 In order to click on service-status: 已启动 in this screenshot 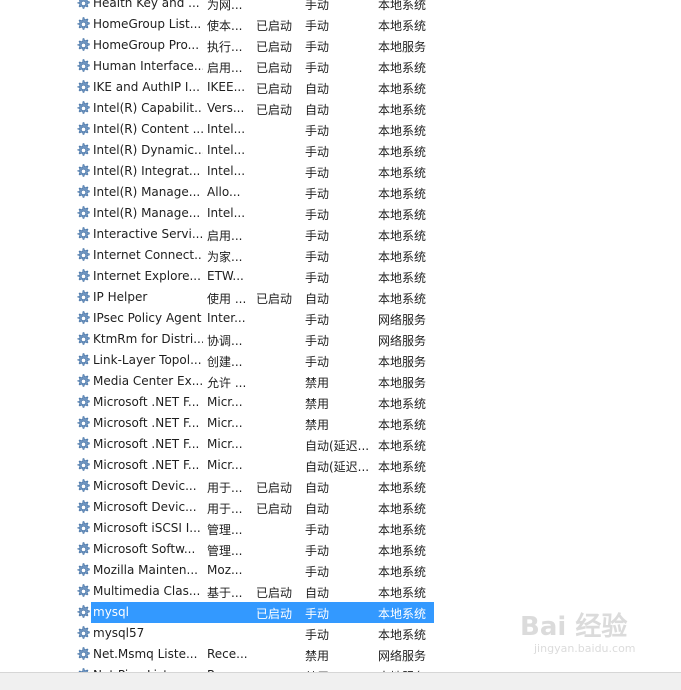, I will do `click(274, 299)`.